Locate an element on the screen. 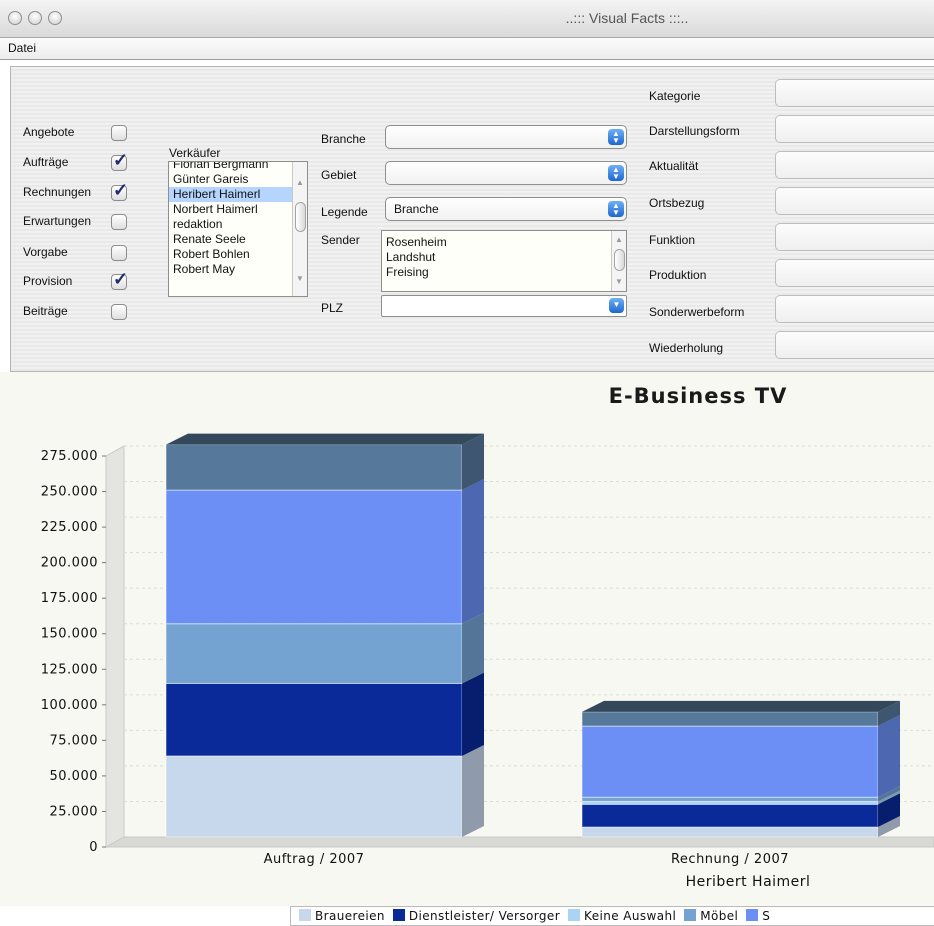 The image size is (934, 926). list-item: Freising is located at coordinates (504, 272).